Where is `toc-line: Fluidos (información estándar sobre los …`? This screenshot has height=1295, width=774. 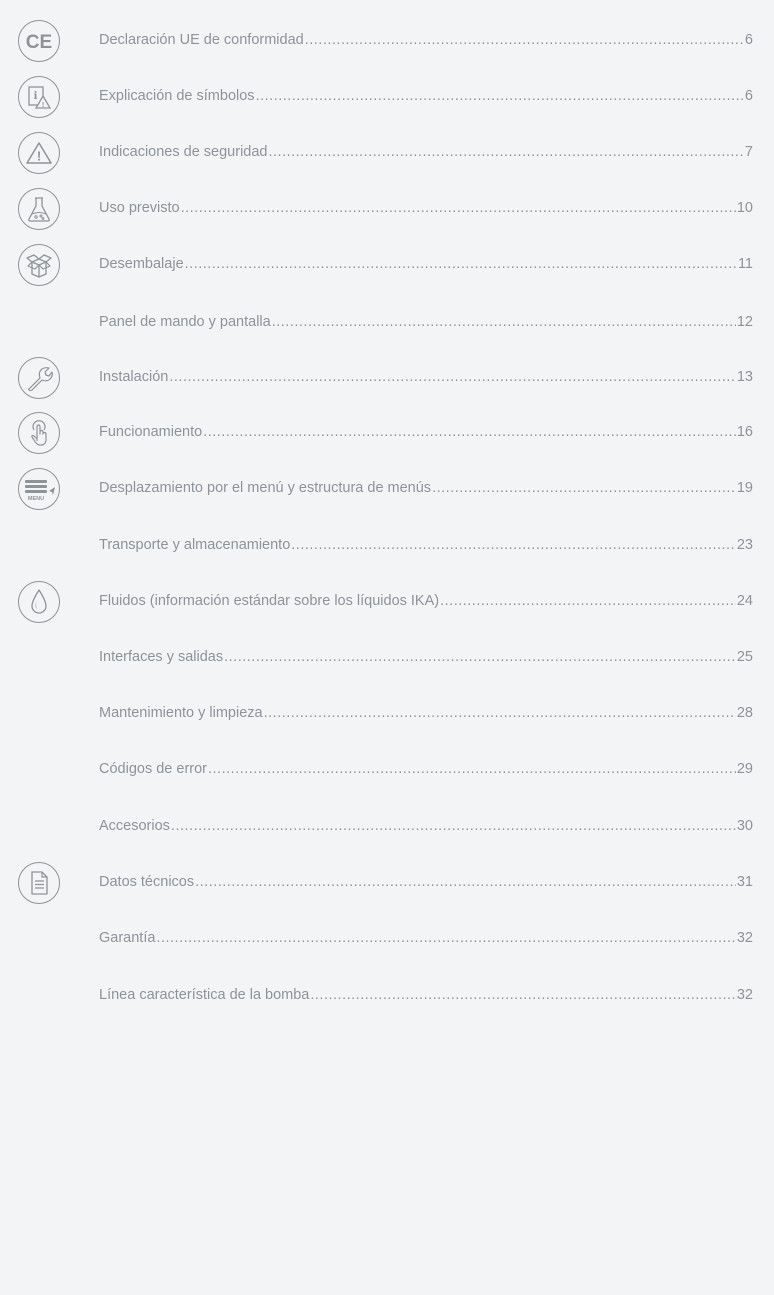
toc-line: Fluidos (información estándar sobre los … is located at coordinates (426, 601).